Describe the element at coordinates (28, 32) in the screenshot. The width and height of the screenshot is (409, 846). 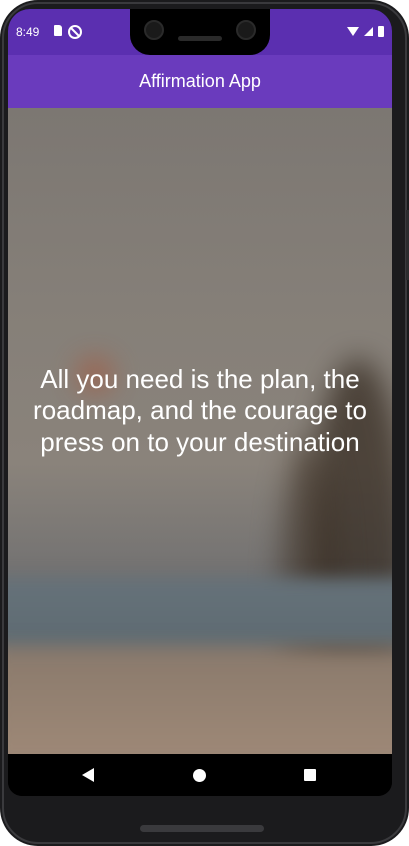
I see `status-time: 8:49` at that location.